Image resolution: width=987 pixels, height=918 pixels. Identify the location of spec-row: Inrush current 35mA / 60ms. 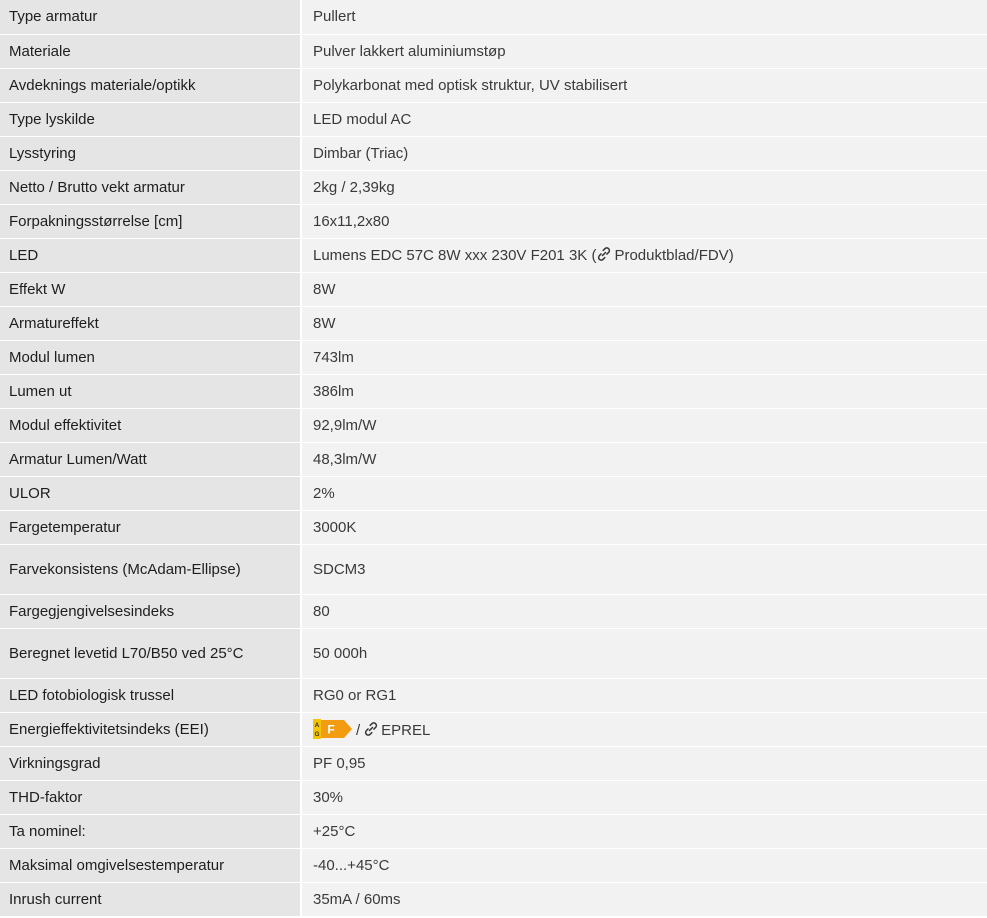
(493, 899).